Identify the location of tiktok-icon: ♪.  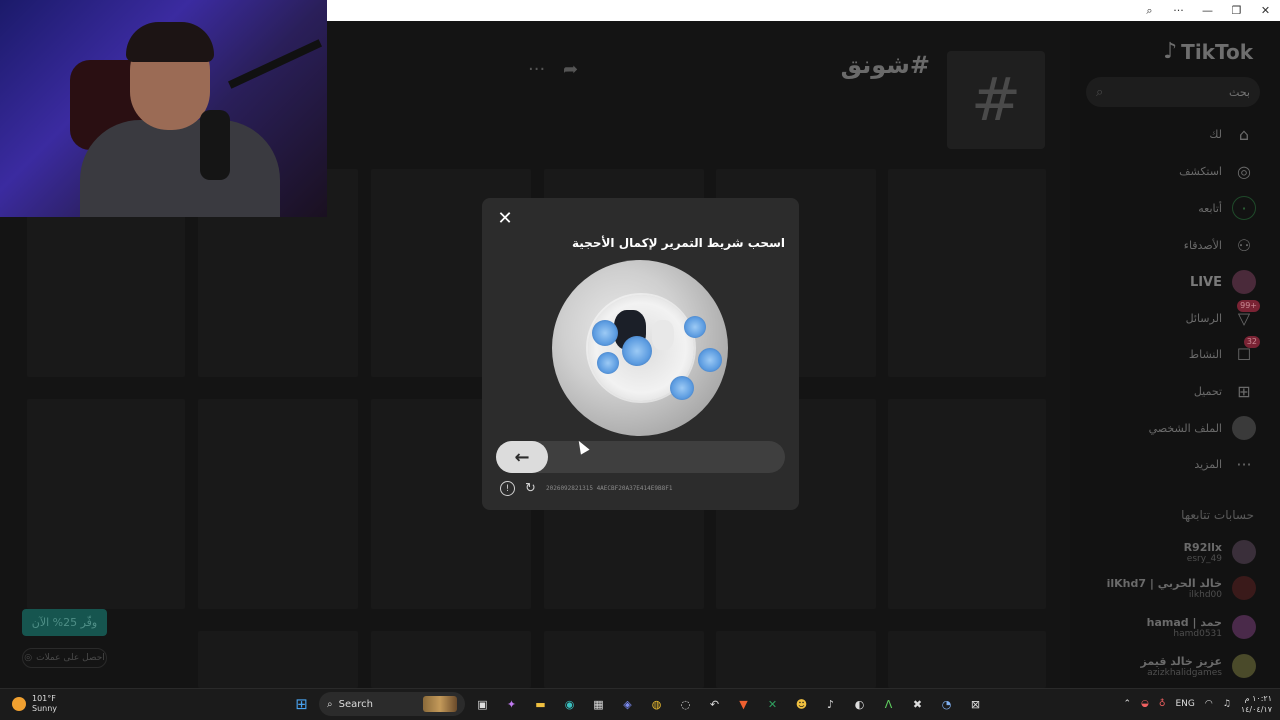
(830, 704).